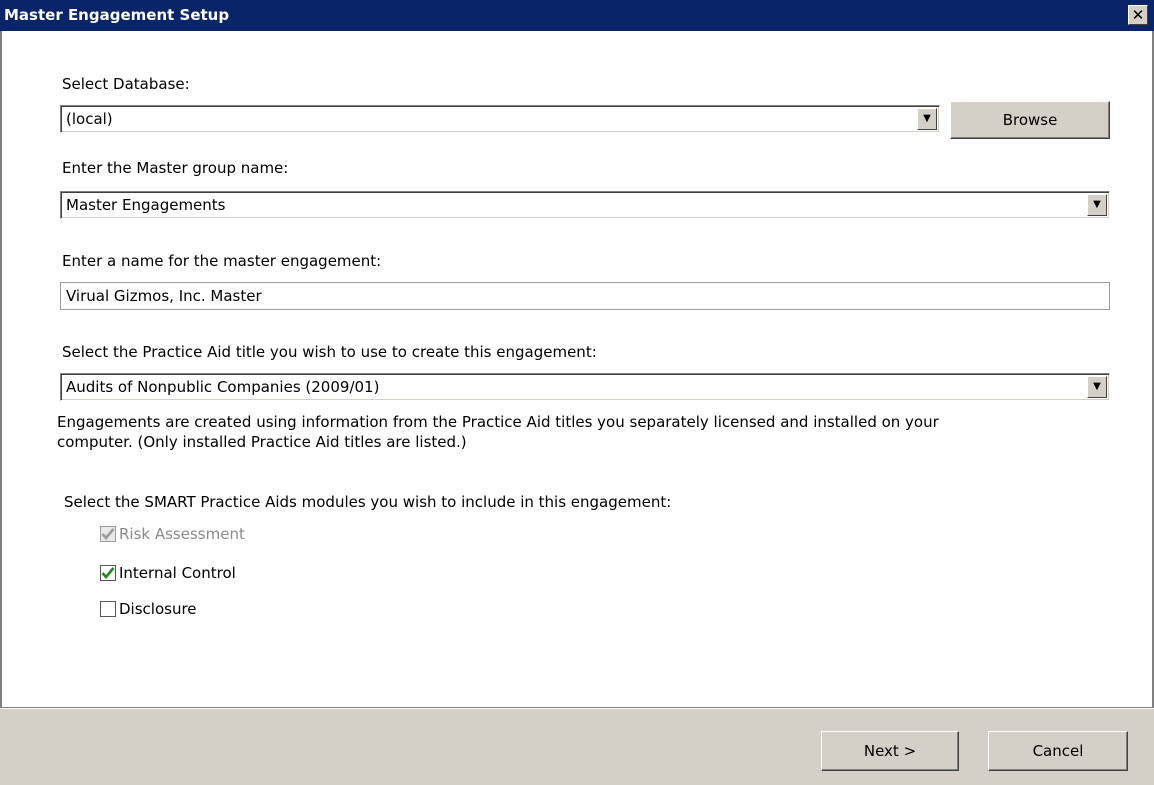 The image size is (1154, 785). I want to click on internal-control-label: Internal Control, so click(177, 573).